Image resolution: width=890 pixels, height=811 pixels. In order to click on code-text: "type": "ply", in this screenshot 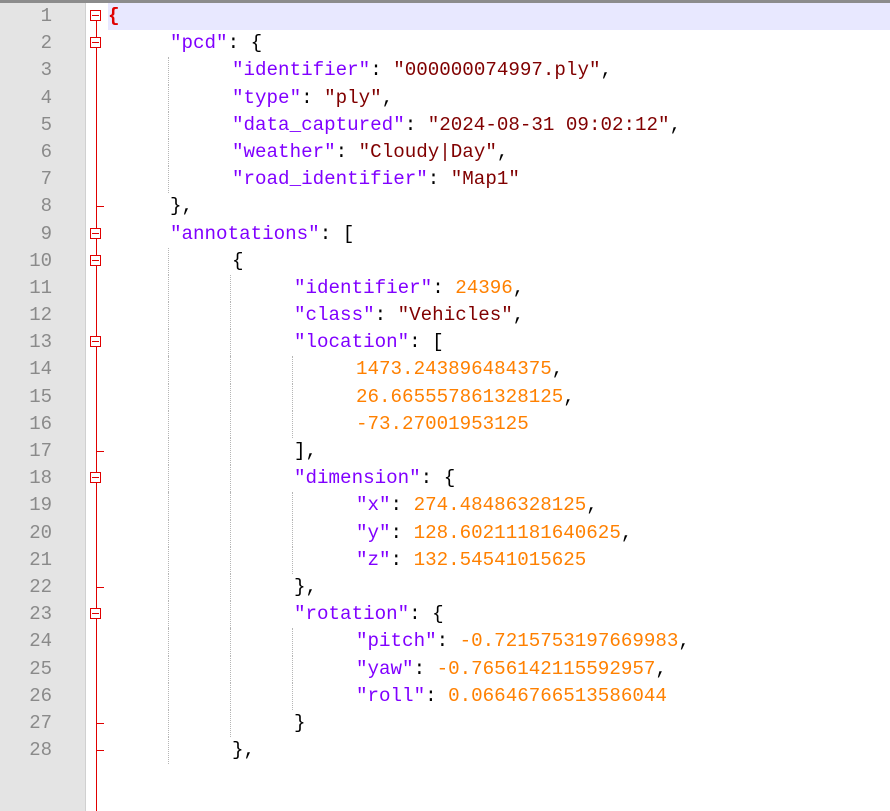, I will do `click(499, 98)`.